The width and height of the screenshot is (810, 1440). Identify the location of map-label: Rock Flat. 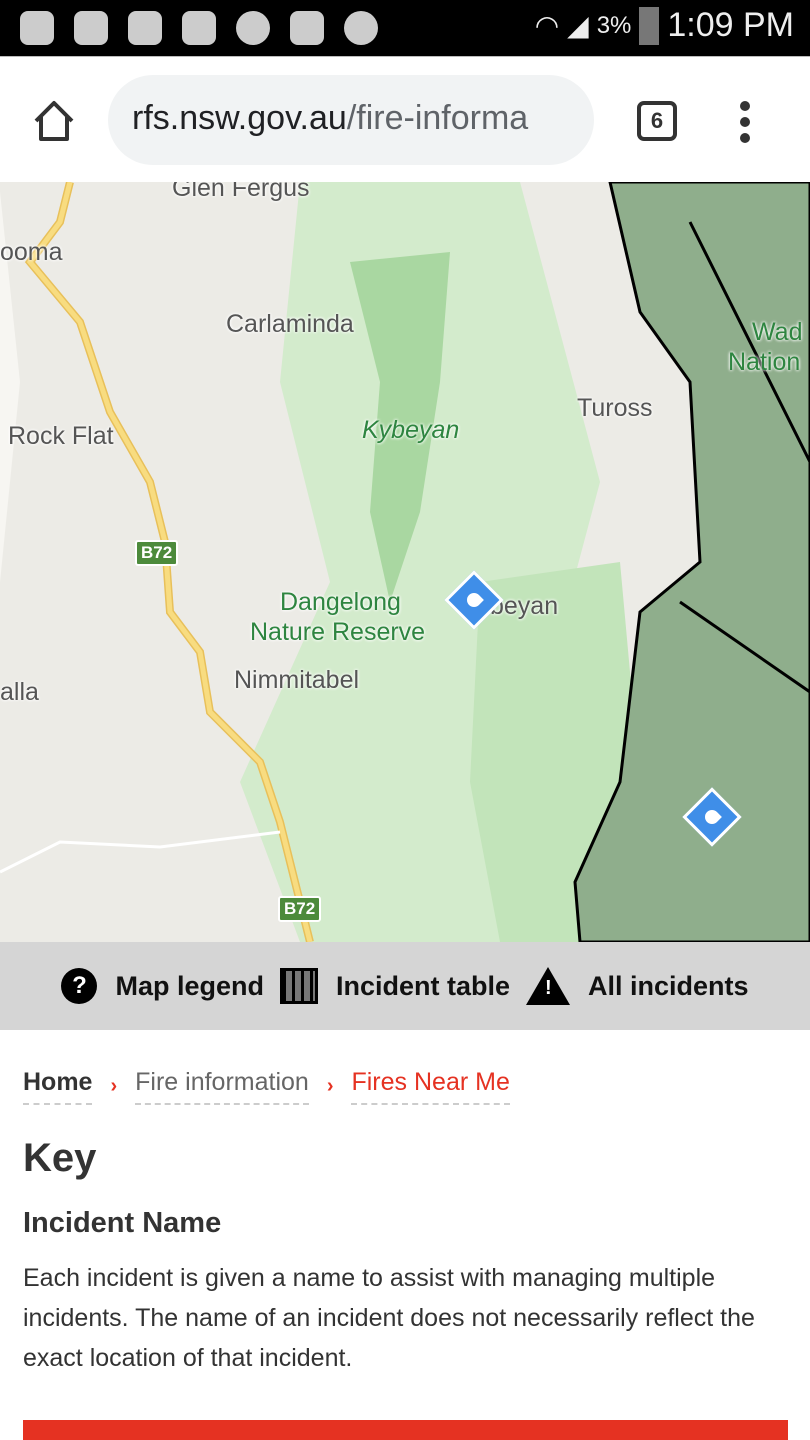
(61, 436).